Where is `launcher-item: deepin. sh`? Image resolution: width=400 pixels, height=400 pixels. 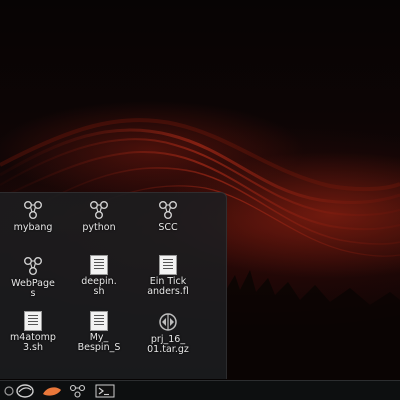 launcher-item: deepin. sh is located at coordinates (99, 283).